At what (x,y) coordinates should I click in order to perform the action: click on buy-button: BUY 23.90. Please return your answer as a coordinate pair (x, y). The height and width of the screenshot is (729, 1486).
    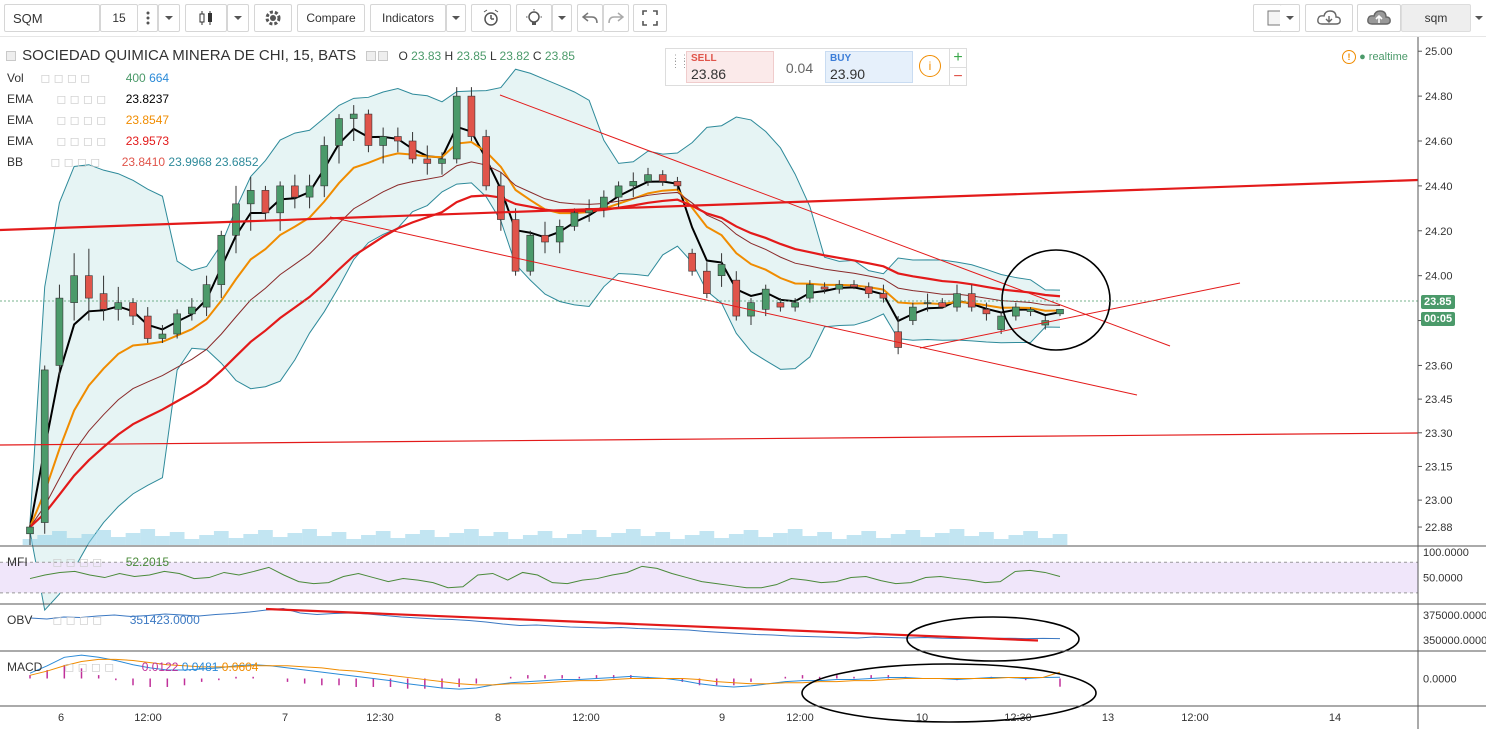
    Looking at the image, I should click on (869, 67).